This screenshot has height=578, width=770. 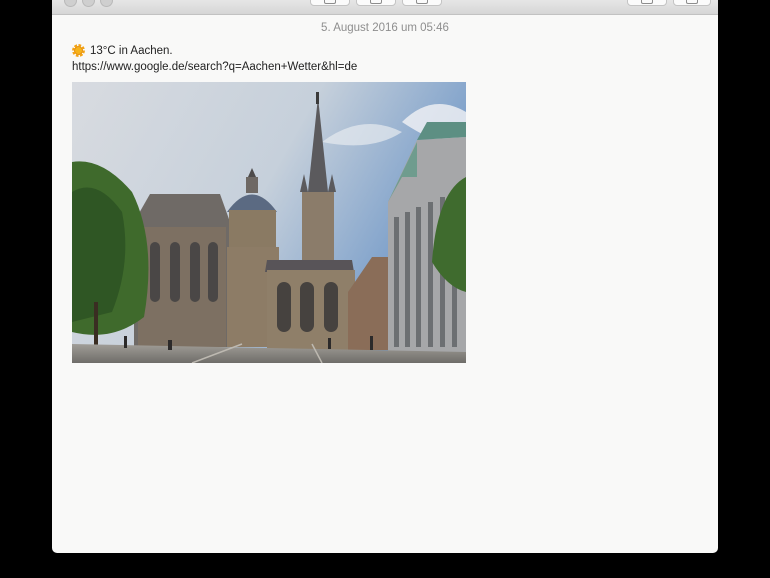 I want to click on close-window-icon, so click(x=70, y=3).